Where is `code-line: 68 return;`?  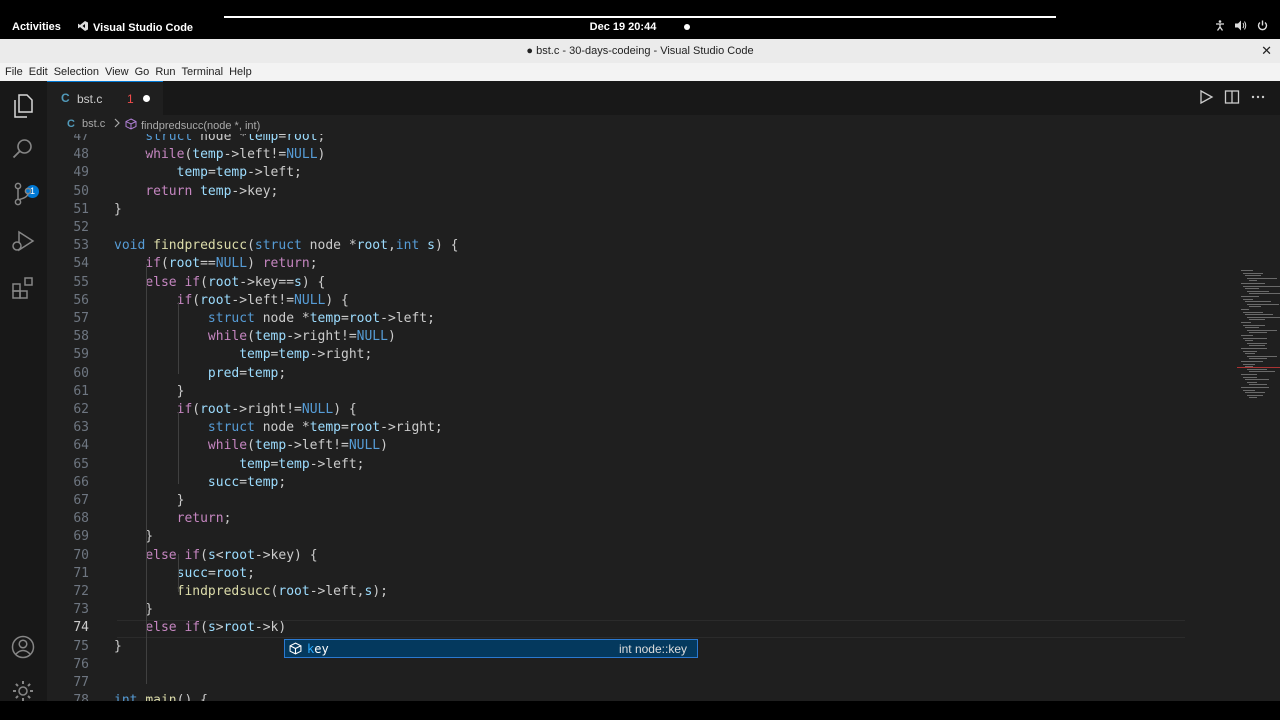 code-line: 68 return; is located at coordinates (617, 519).